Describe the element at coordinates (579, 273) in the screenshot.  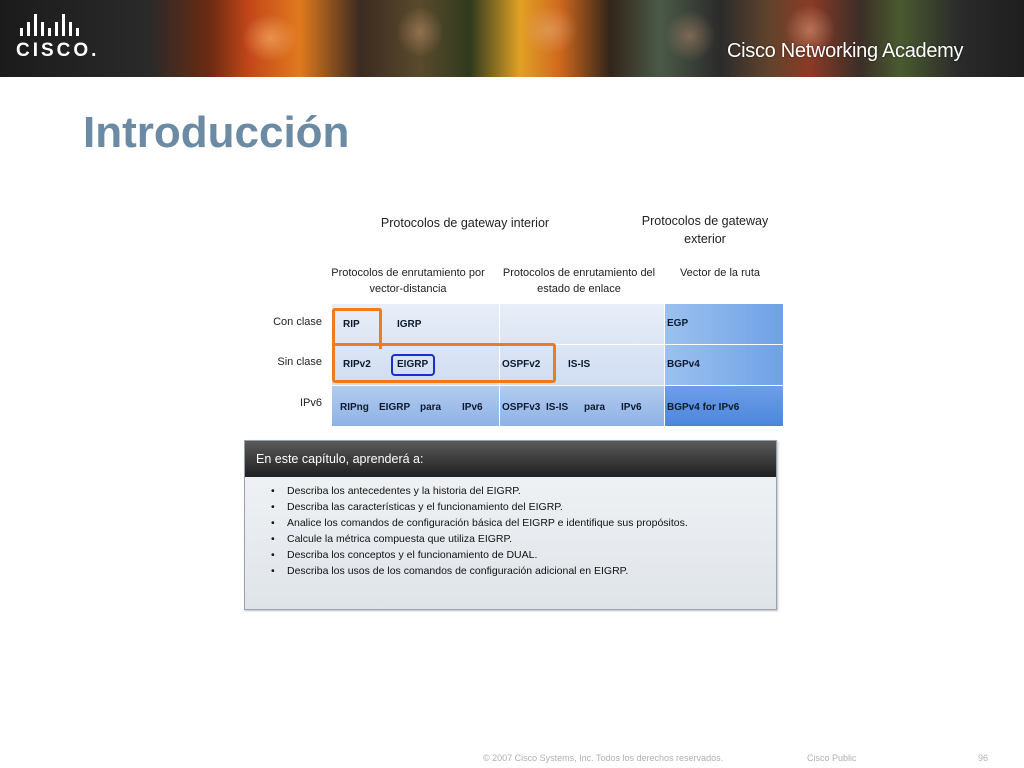
I see `ls-header-line1: Protocolos de enrutamiento del` at that location.